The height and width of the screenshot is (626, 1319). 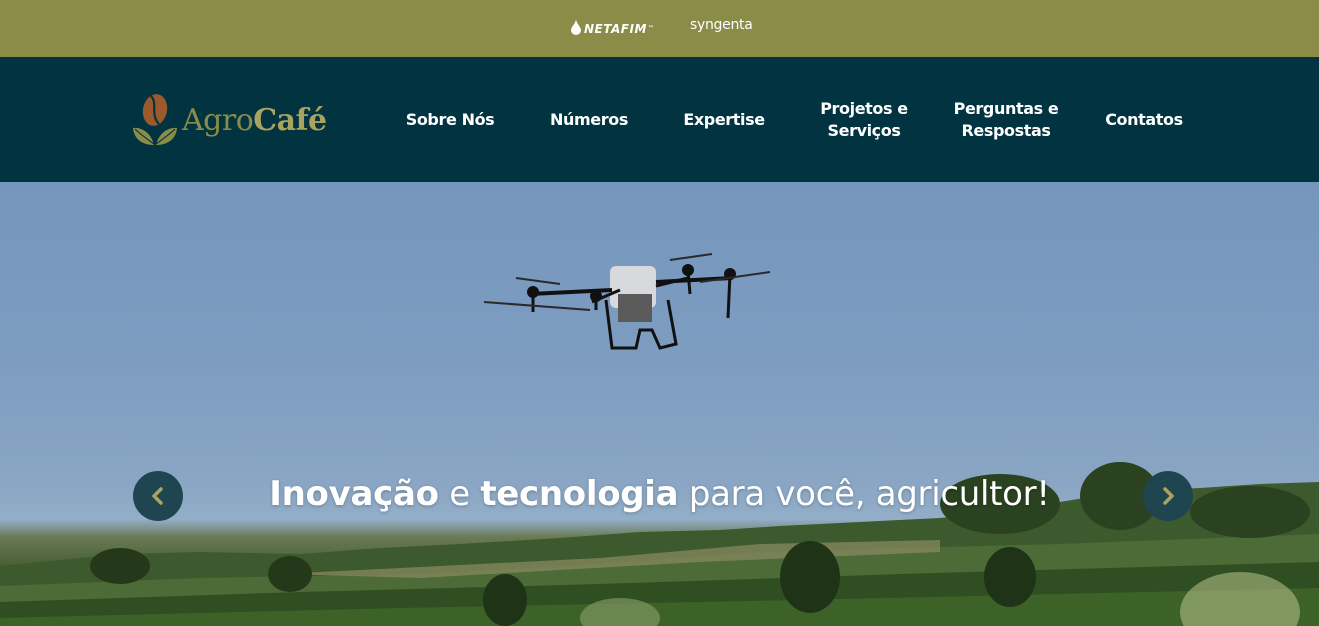 I want to click on nav-sobre-nos: Sobre Nós, so click(x=450, y=119).